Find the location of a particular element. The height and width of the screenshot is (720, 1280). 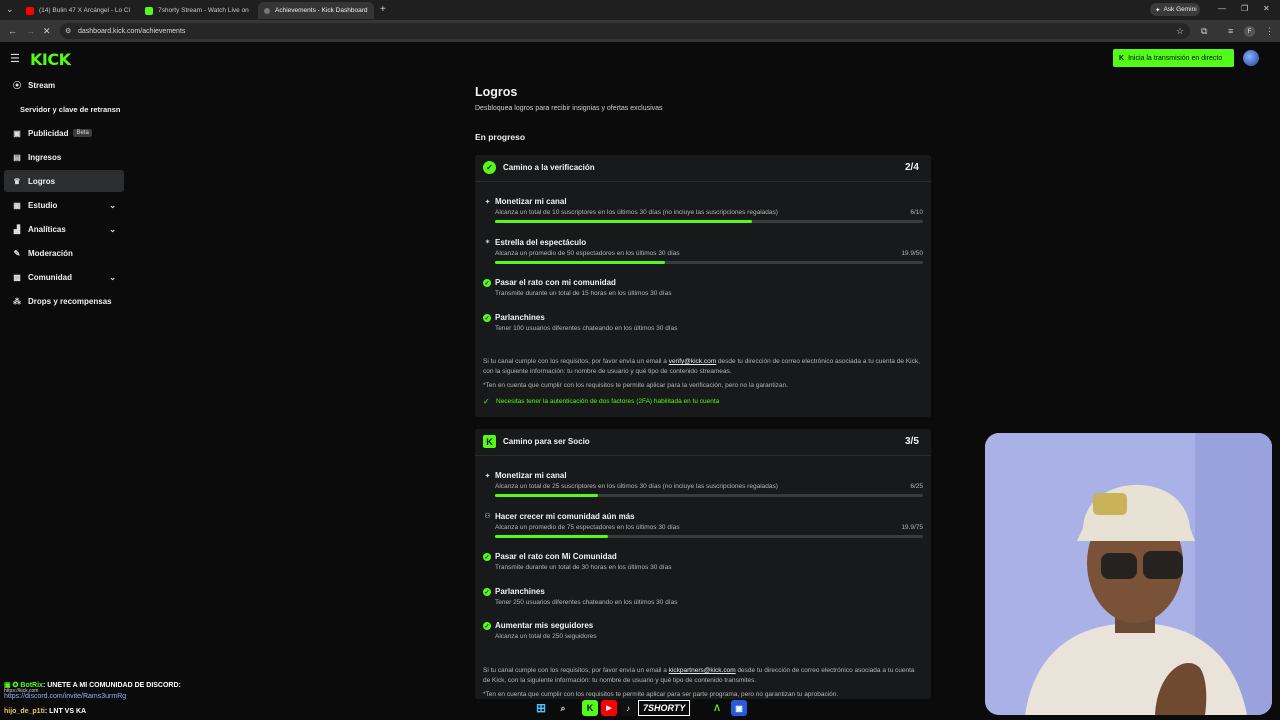

loading-favicon-icon is located at coordinates (267, 10).